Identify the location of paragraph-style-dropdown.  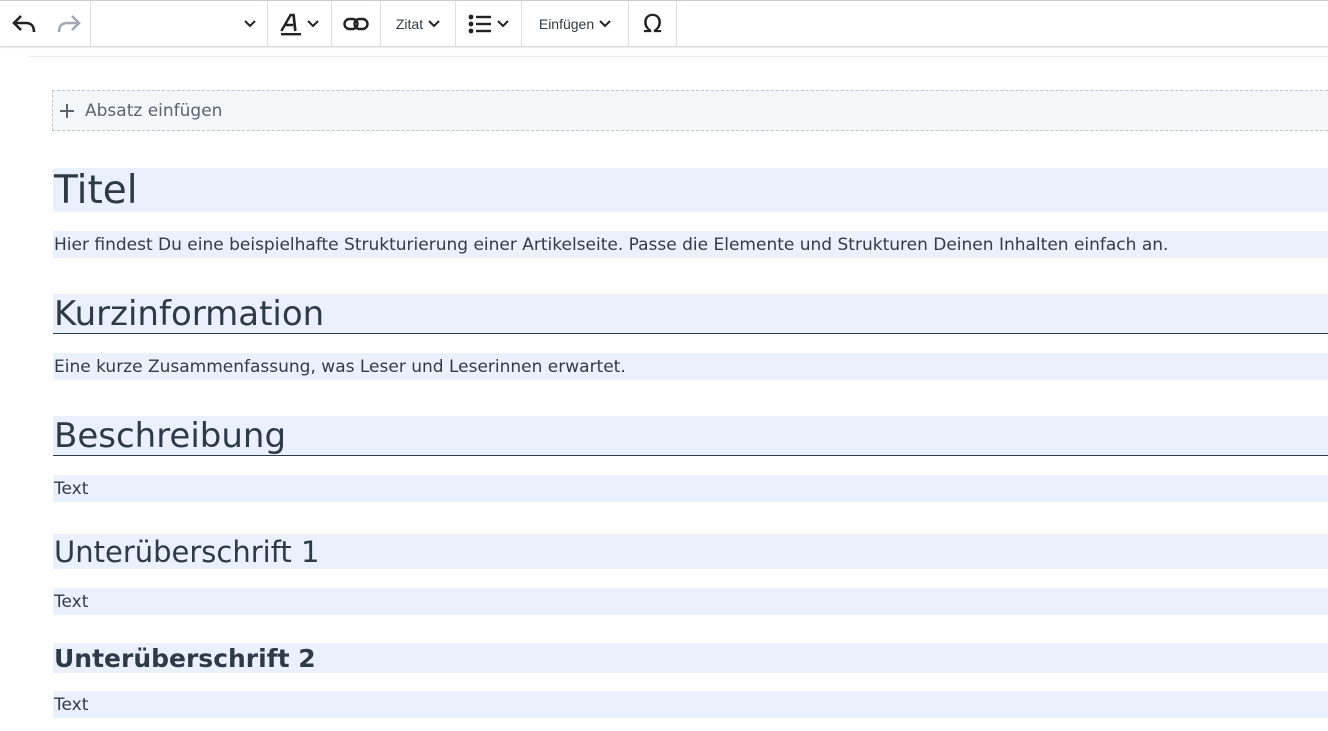
(179, 23).